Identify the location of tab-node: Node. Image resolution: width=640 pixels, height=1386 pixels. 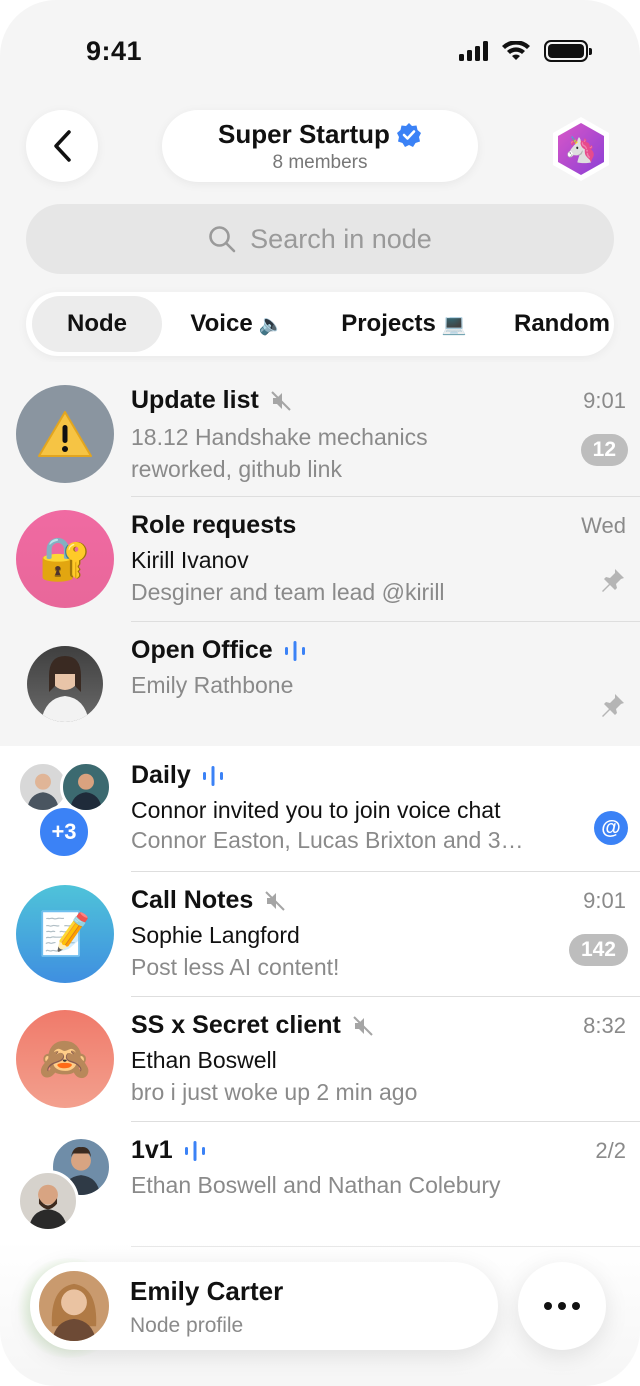
(97, 324).